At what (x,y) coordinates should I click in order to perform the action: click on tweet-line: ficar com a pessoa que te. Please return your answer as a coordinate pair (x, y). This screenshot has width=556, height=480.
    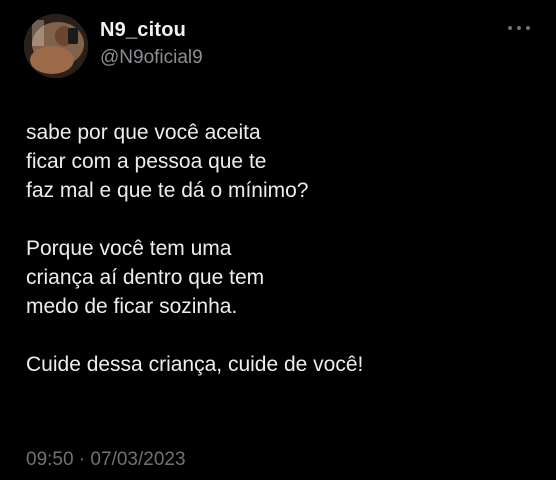
    Looking at the image, I should click on (146, 161).